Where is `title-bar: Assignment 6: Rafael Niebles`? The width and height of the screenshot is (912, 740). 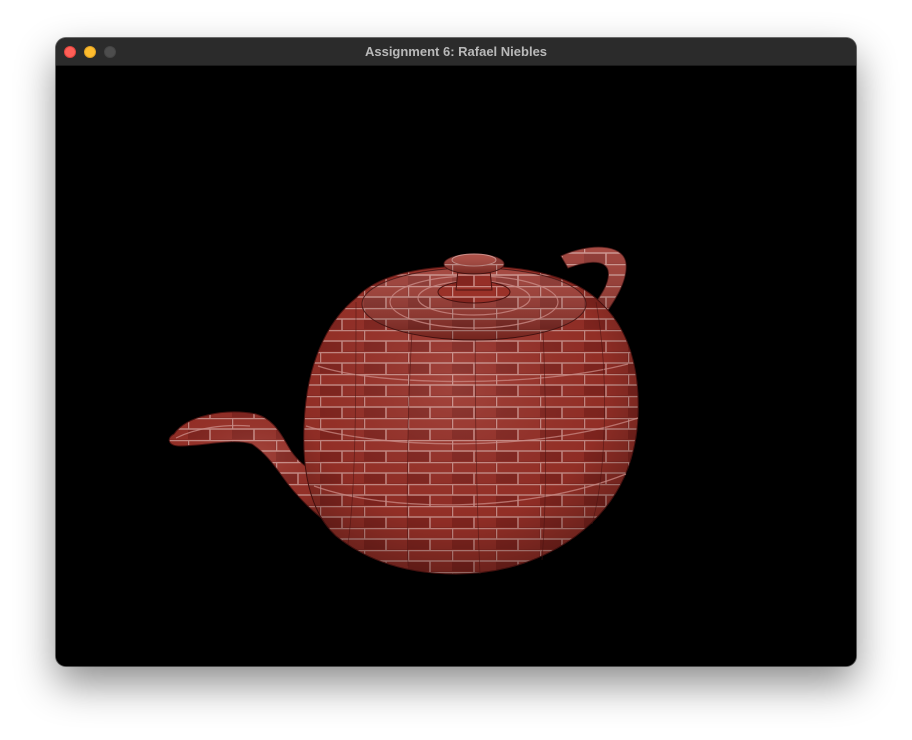 title-bar: Assignment 6: Rafael Niebles is located at coordinates (456, 52).